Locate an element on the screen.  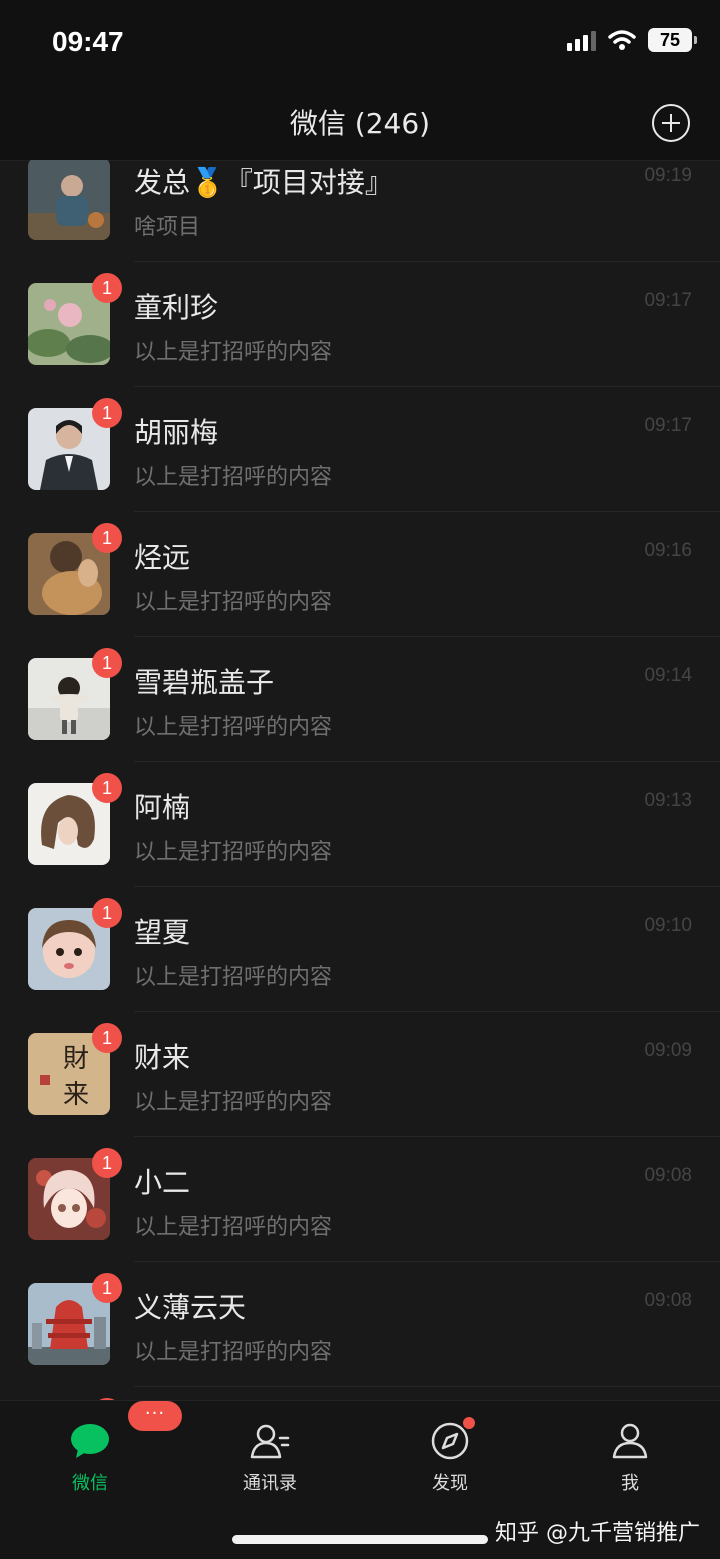
chat-item: 1 小二 以上是打招呼的内容 09:08 is located at coordinates (360, 1199).